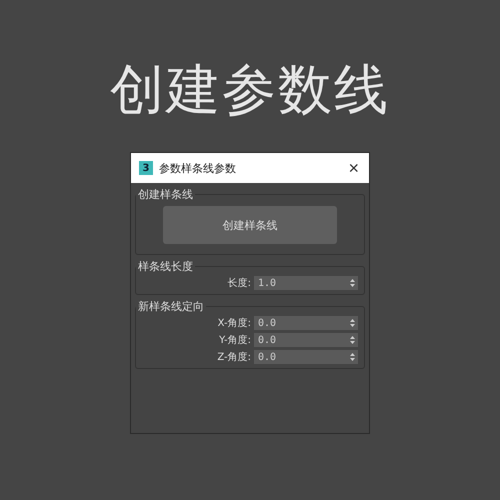 The image size is (500, 500). I want to click on spinner-field: 1.0, so click(306, 283).